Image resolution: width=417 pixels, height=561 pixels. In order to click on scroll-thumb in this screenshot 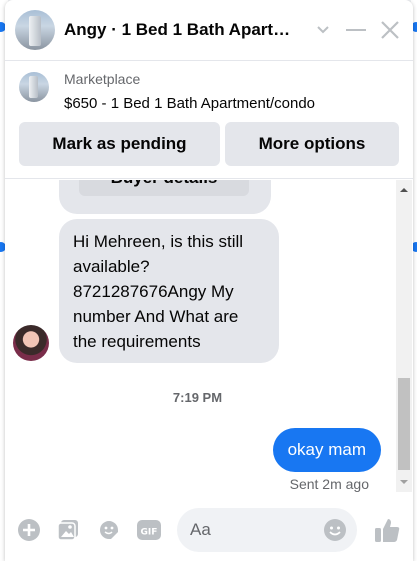, I will do `click(404, 424)`.